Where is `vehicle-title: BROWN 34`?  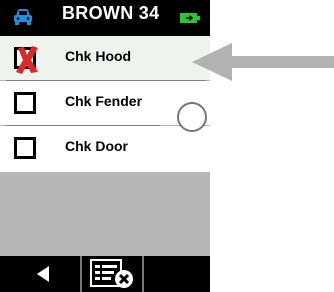
vehicle-title: BROWN 34 is located at coordinates (111, 13).